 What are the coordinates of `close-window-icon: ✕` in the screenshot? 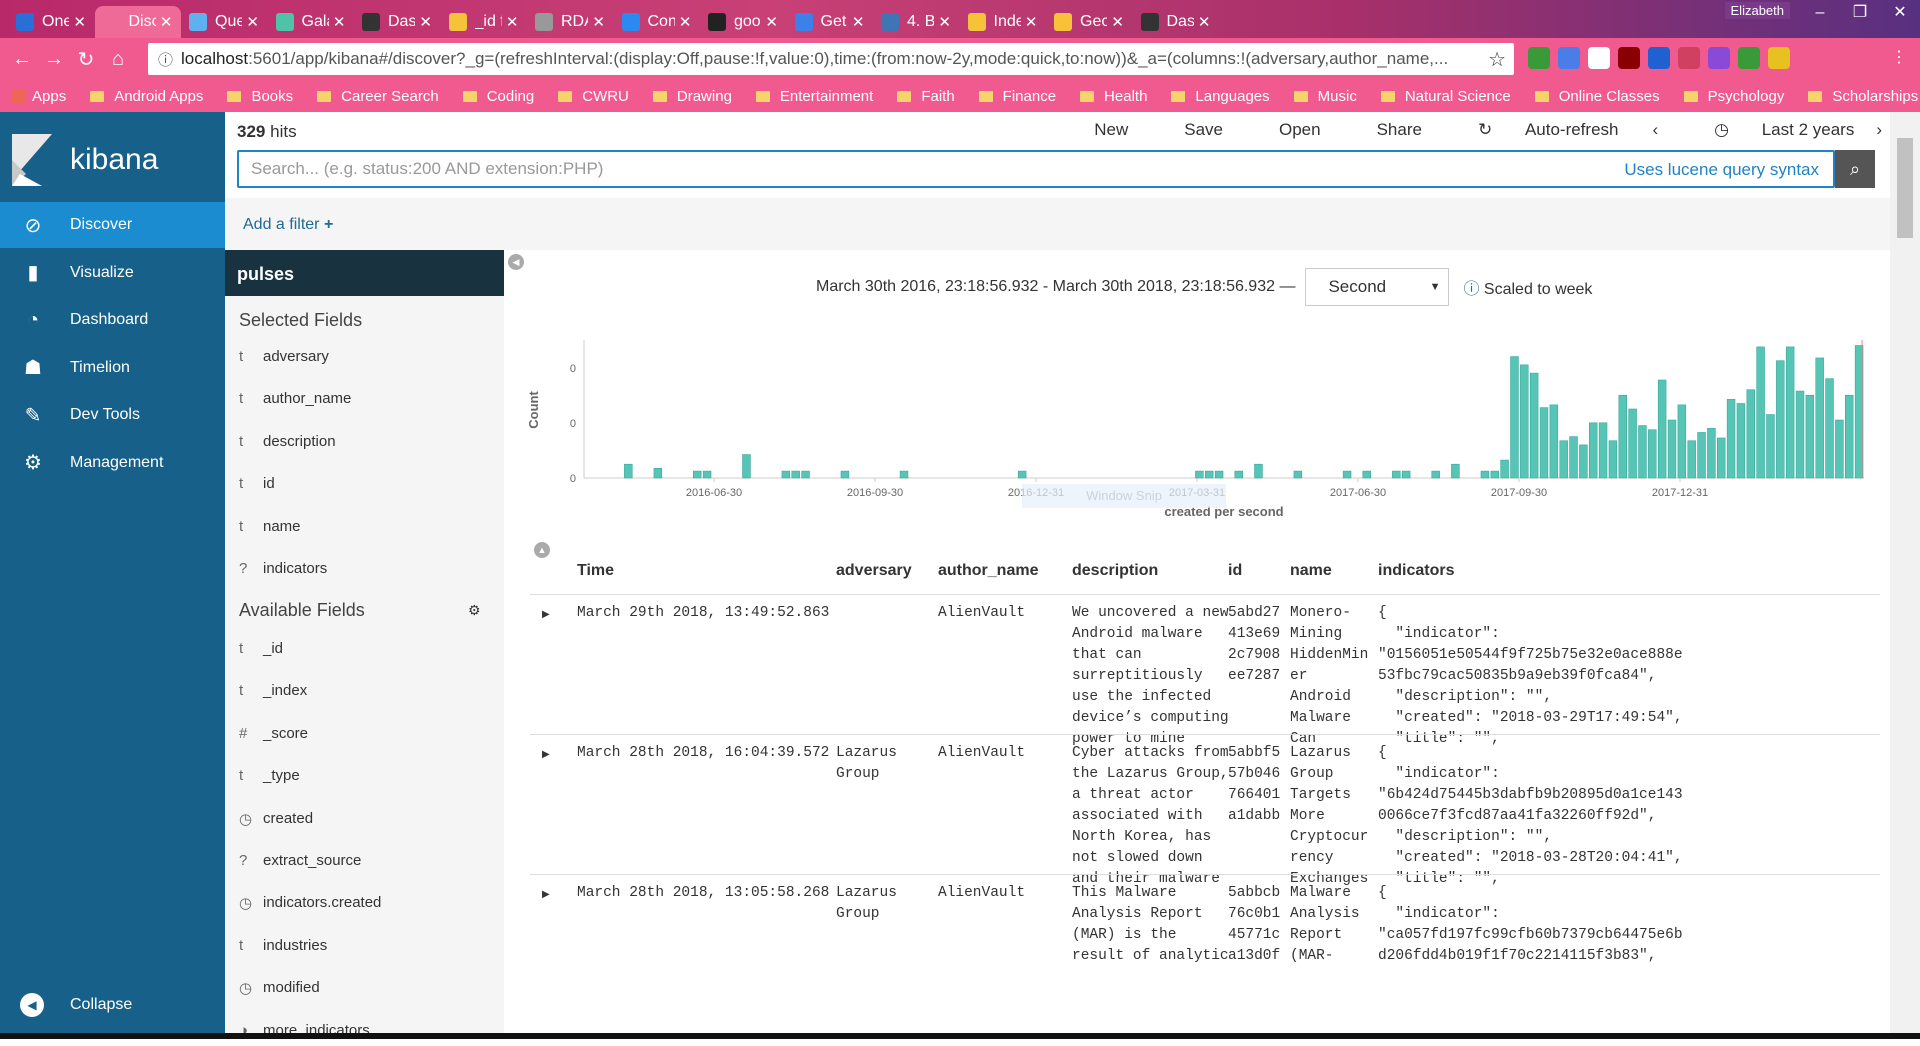 It's located at (1900, 13).